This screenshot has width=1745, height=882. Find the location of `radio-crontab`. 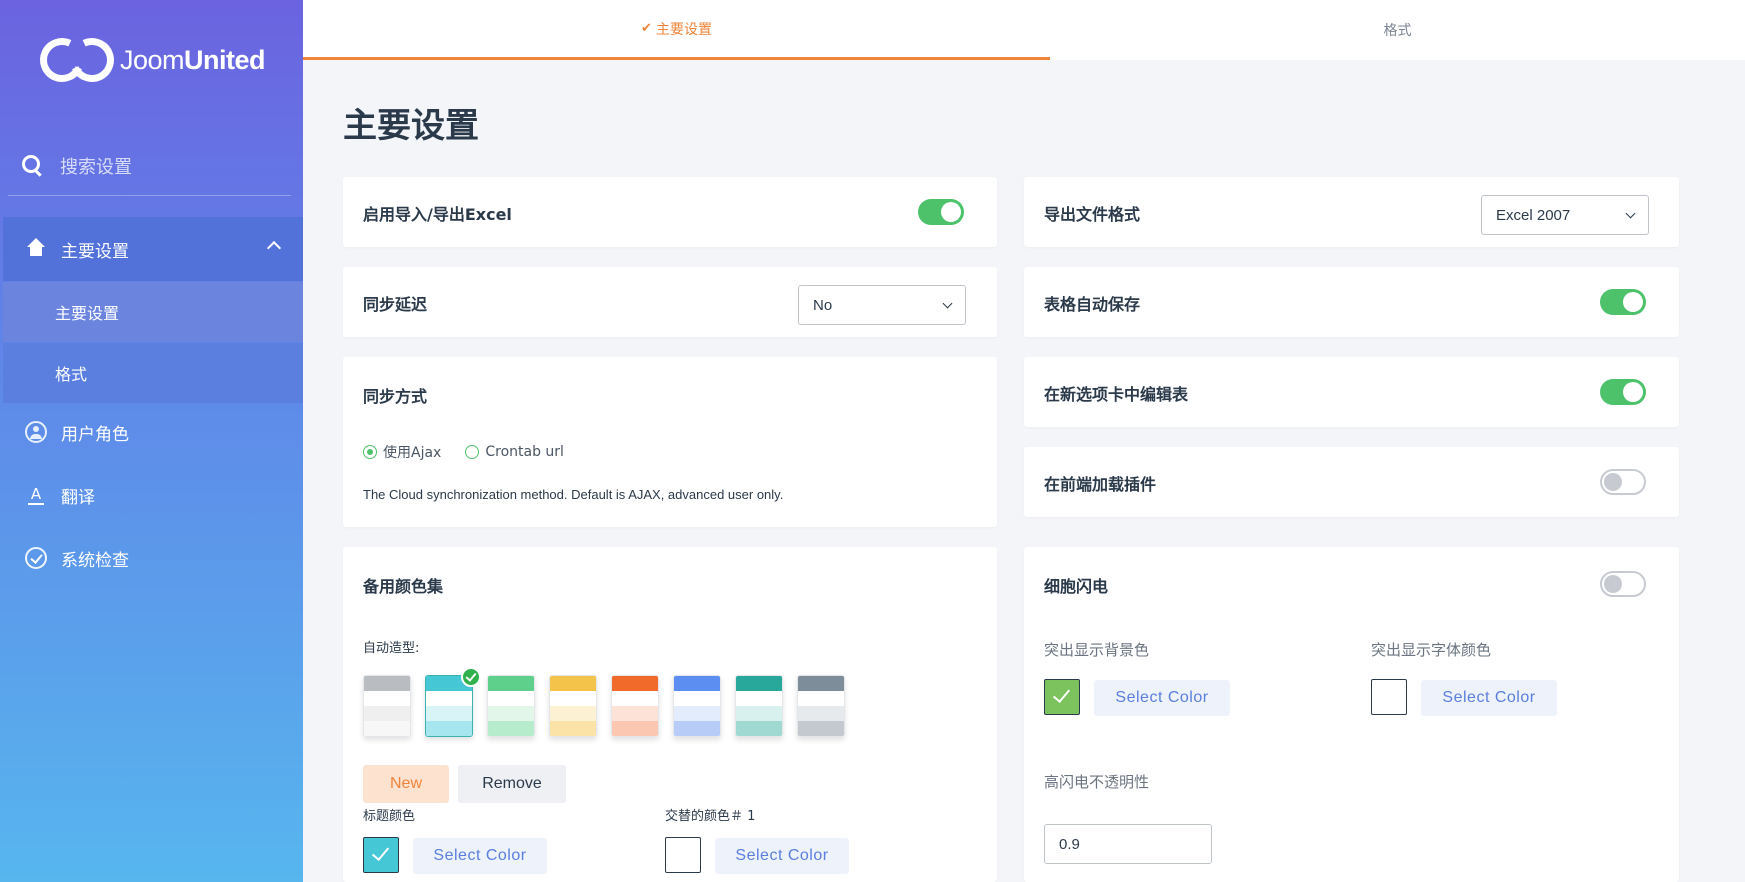

radio-crontab is located at coordinates (472, 452).